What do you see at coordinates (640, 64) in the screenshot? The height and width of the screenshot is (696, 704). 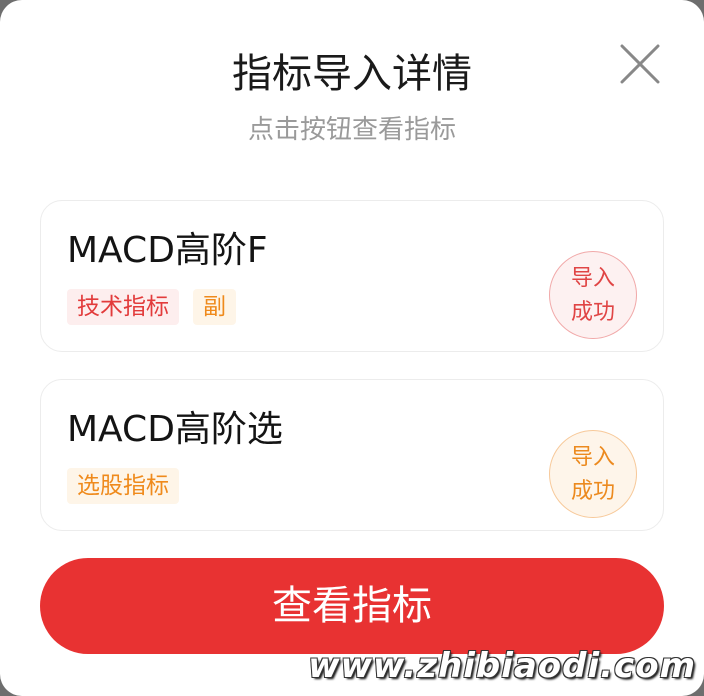 I see `close-icon` at bounding box center [640, 64].